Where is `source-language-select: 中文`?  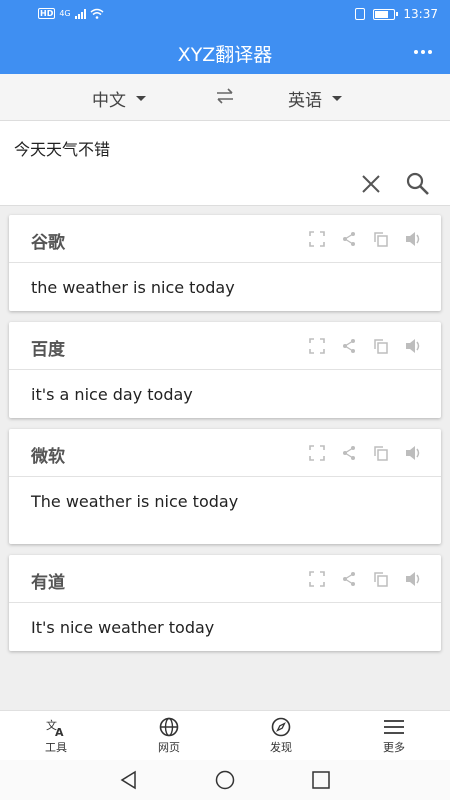
source-language-select: 中文 is located at coordinates (119, 98).